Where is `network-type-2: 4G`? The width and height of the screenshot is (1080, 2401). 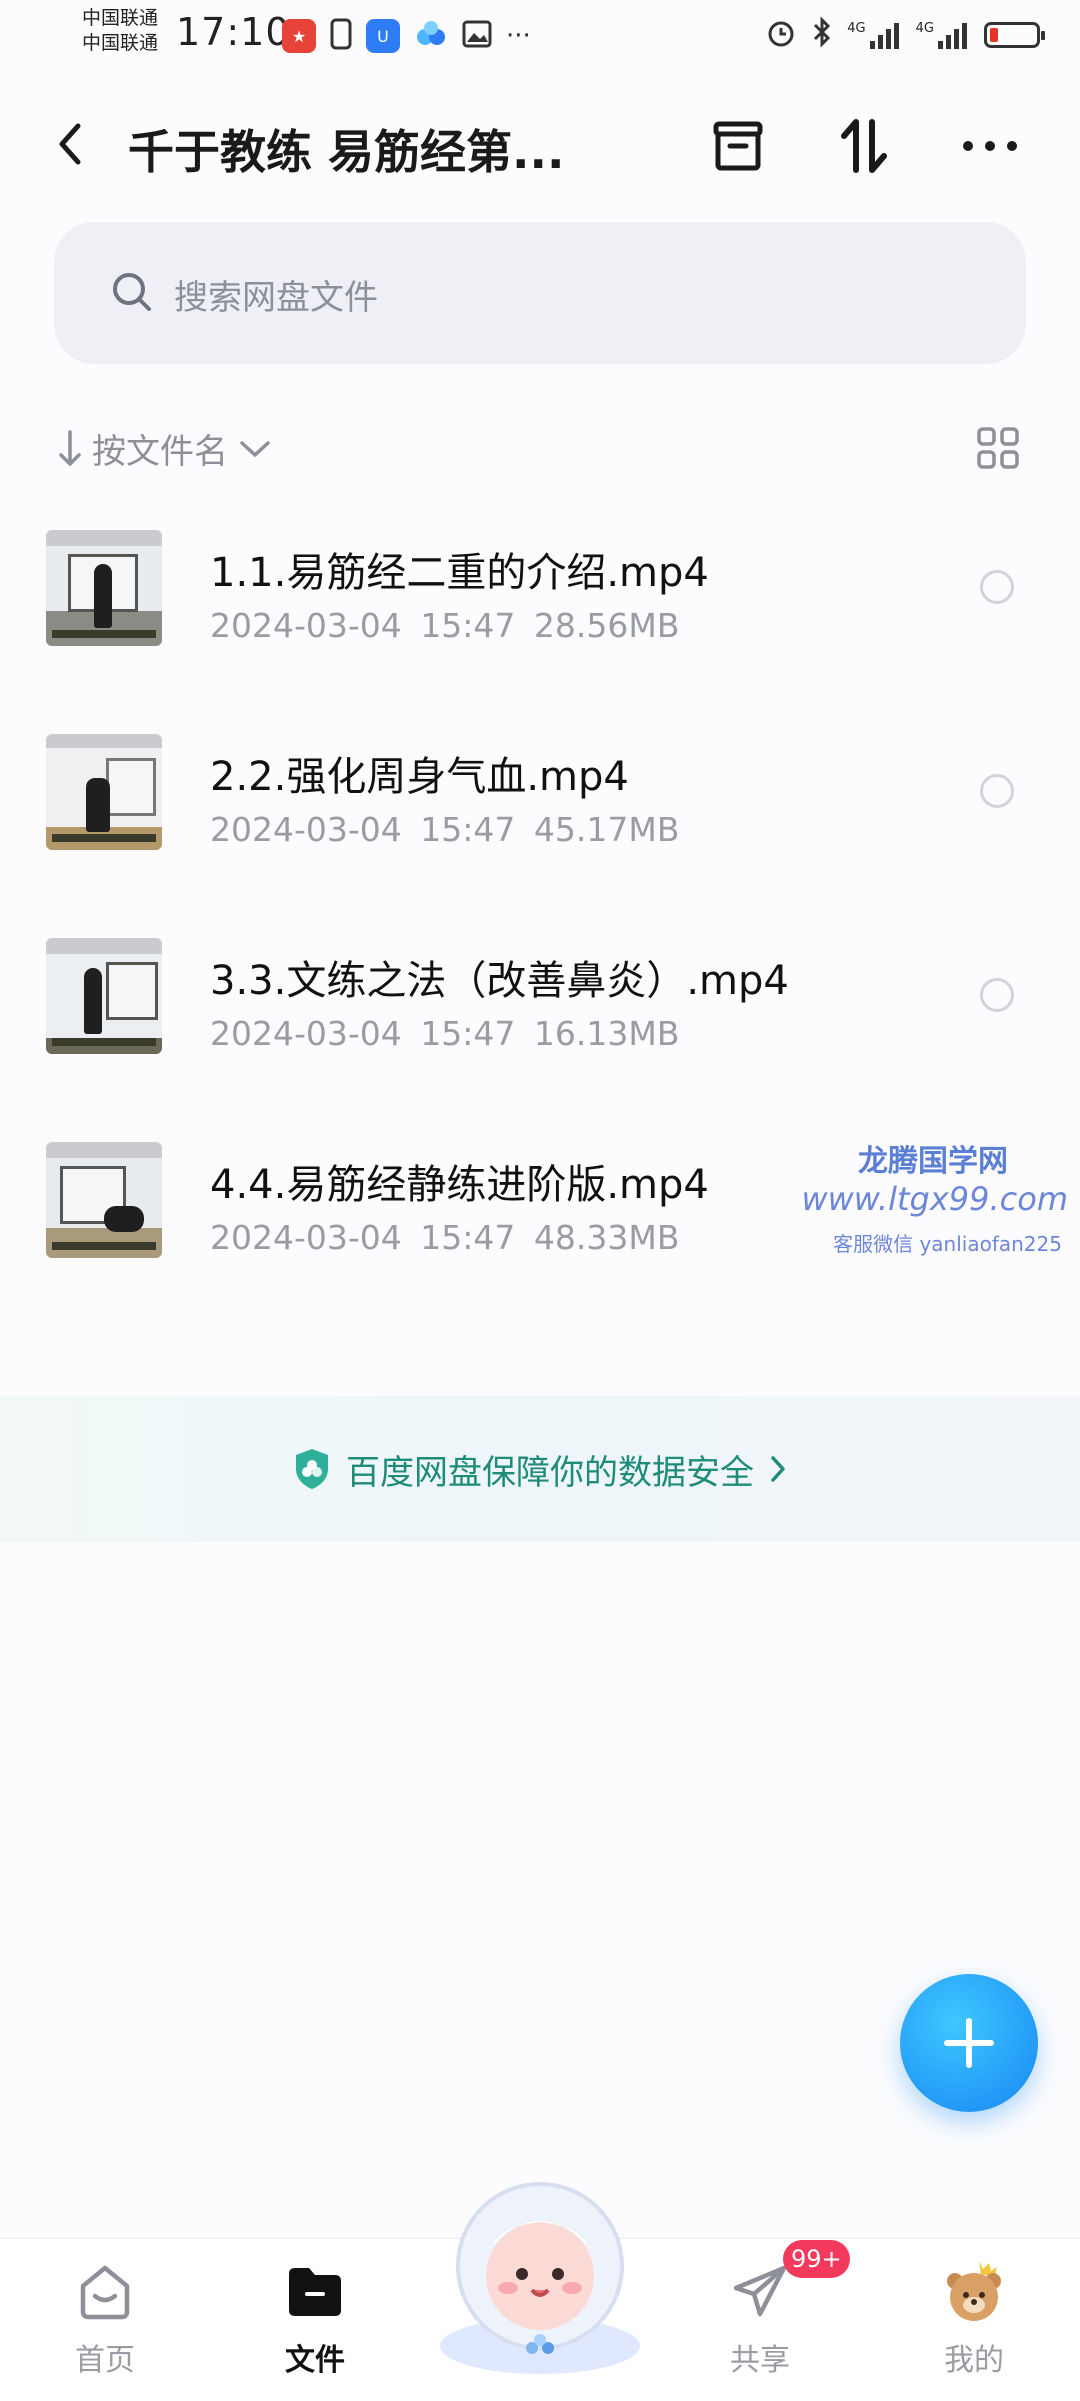
network-type-2: 4G is located at coordinates (924, 28).